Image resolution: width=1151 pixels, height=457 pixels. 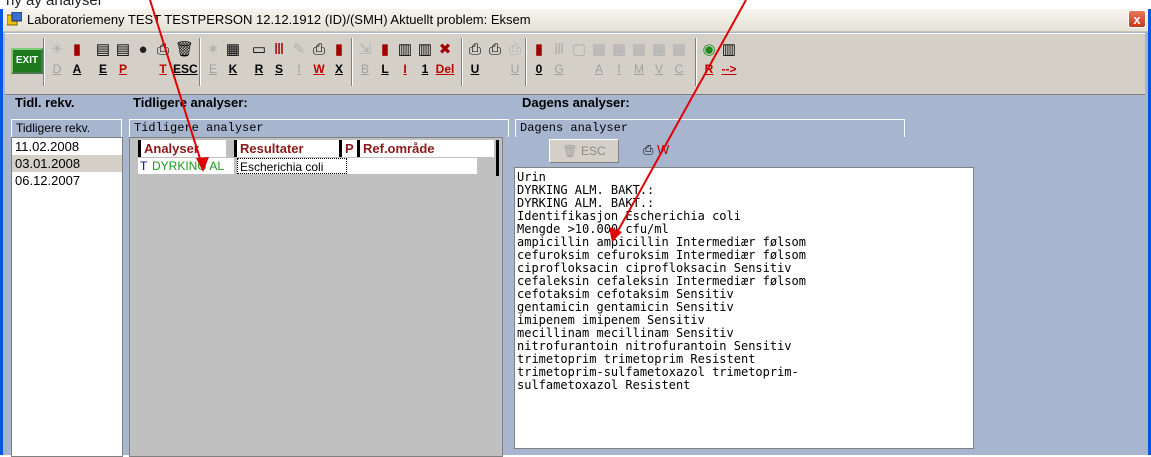 What do you see at coordinates (66, 128) in the screenshot?
I see `tab-tidligere-rekv: Tidligere rekv.` at bounding box center [66, 128].